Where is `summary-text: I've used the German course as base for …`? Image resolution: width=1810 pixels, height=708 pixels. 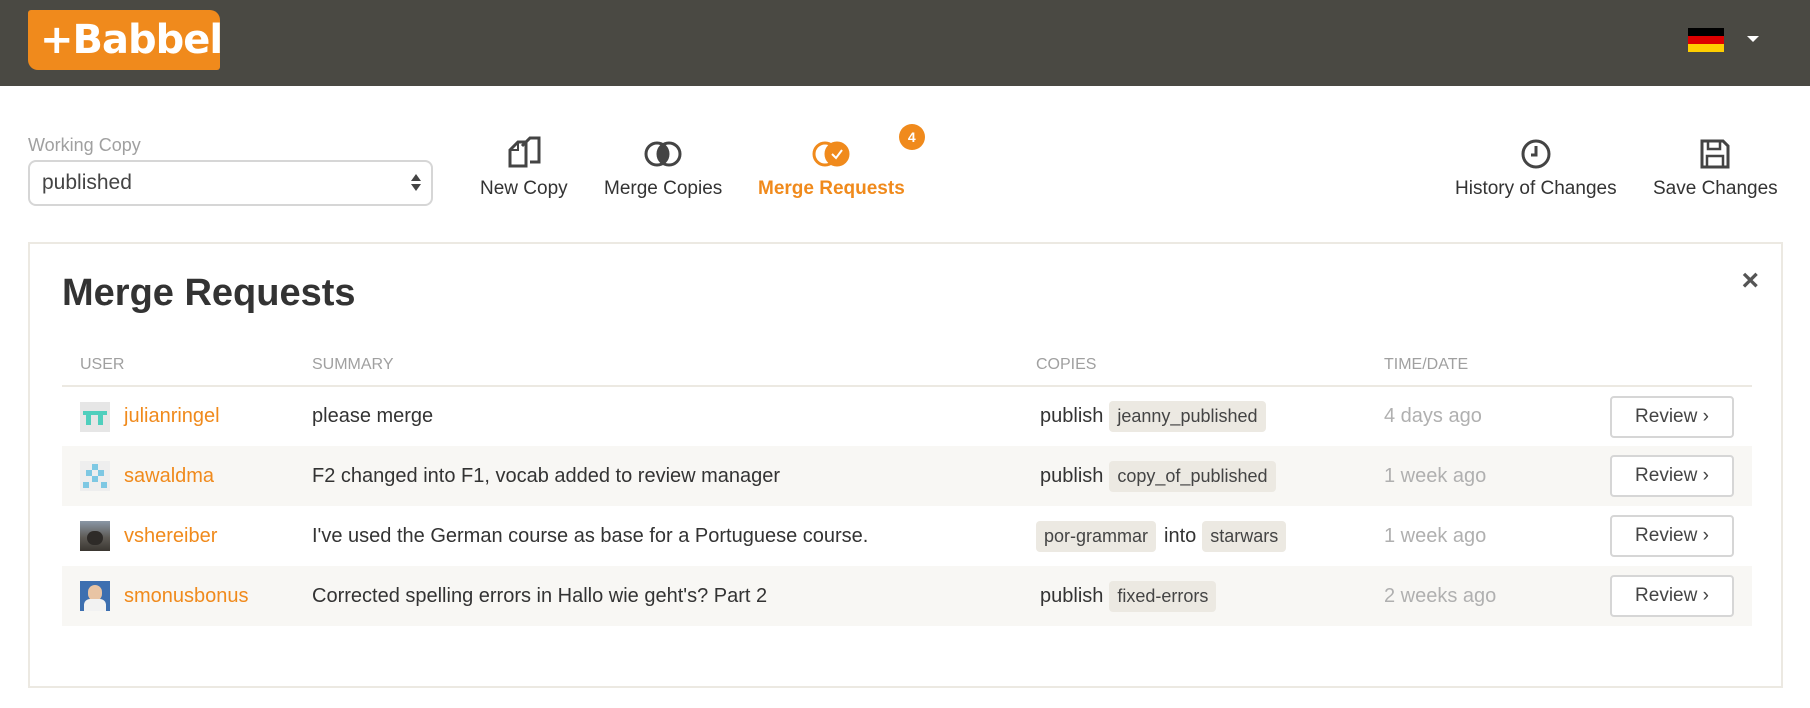
summary-text: I've used the German course as base for … is located at coordinates (590, 535).